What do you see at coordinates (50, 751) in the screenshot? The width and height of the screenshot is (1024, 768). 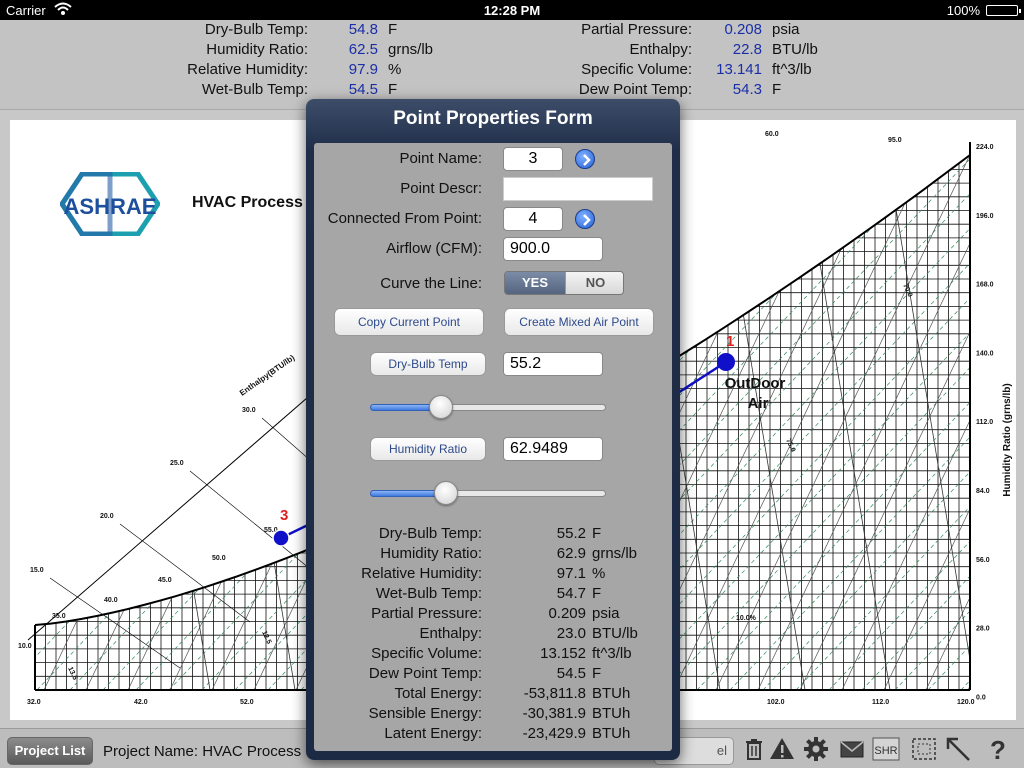 I see `project-list-button: Project List` at bounding box center [50, 751].